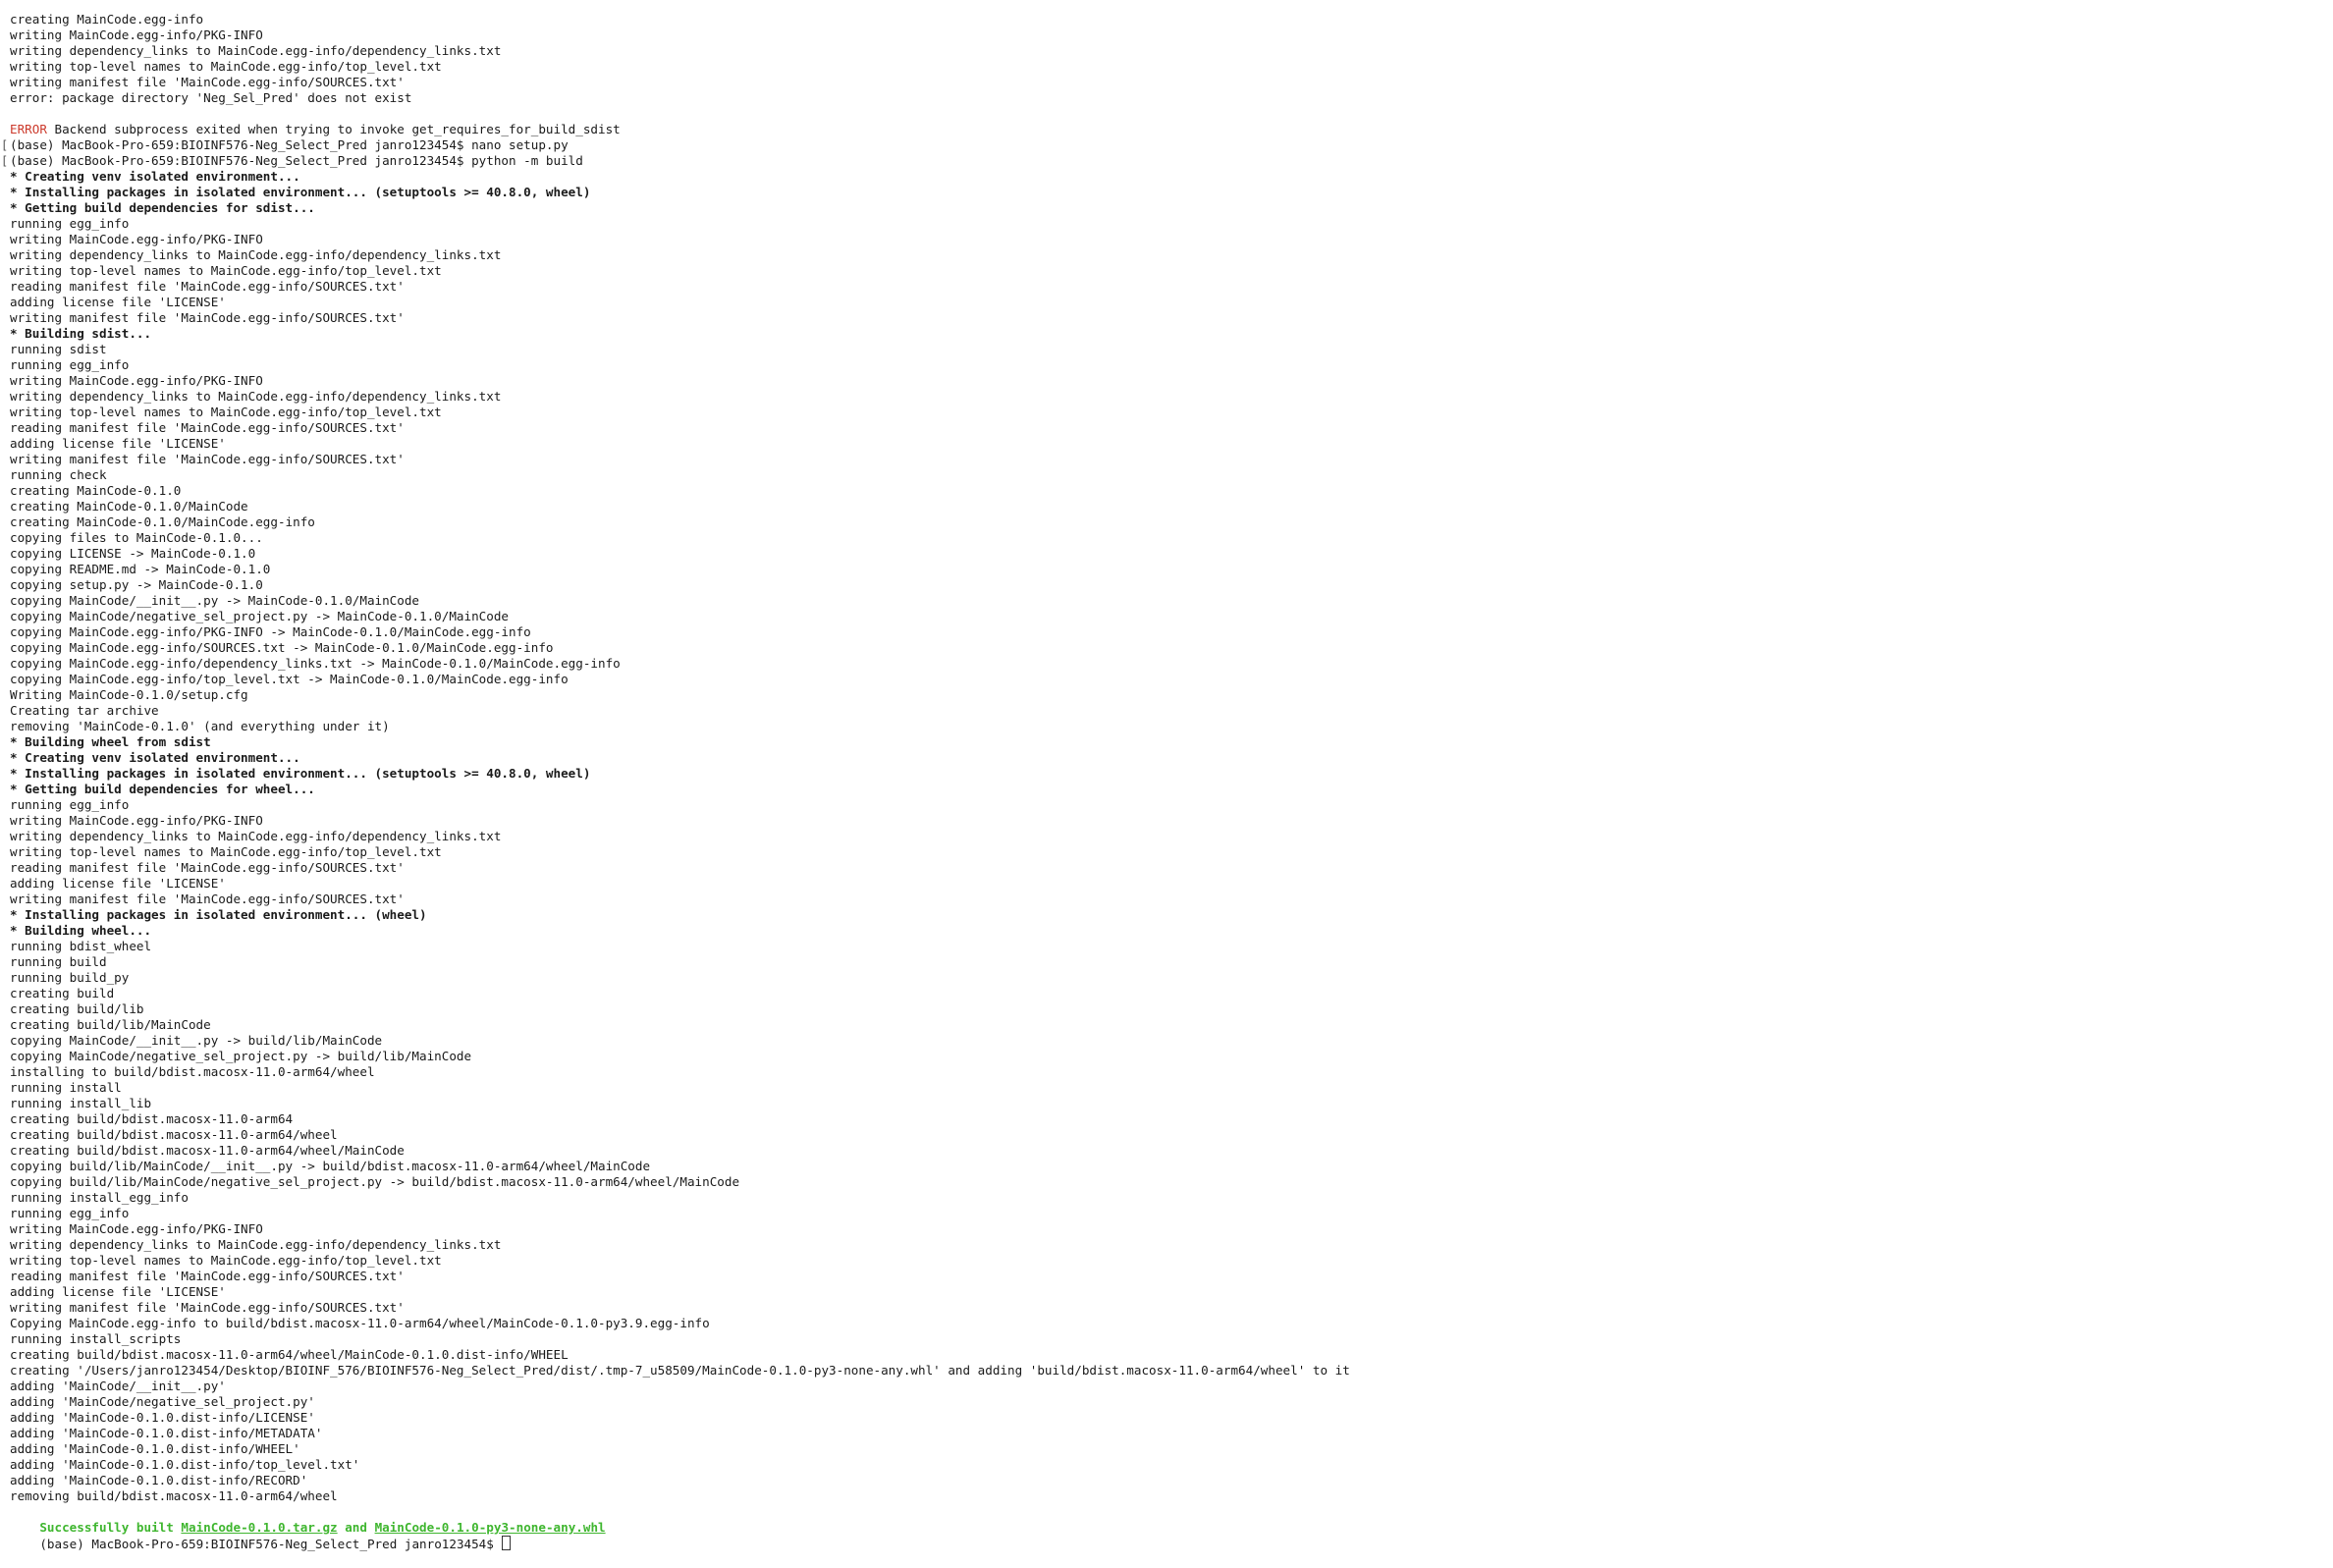 This screenshot has height=1568, width=2333. I want to click on terminal-line-text: running install, so click(66, 1087).